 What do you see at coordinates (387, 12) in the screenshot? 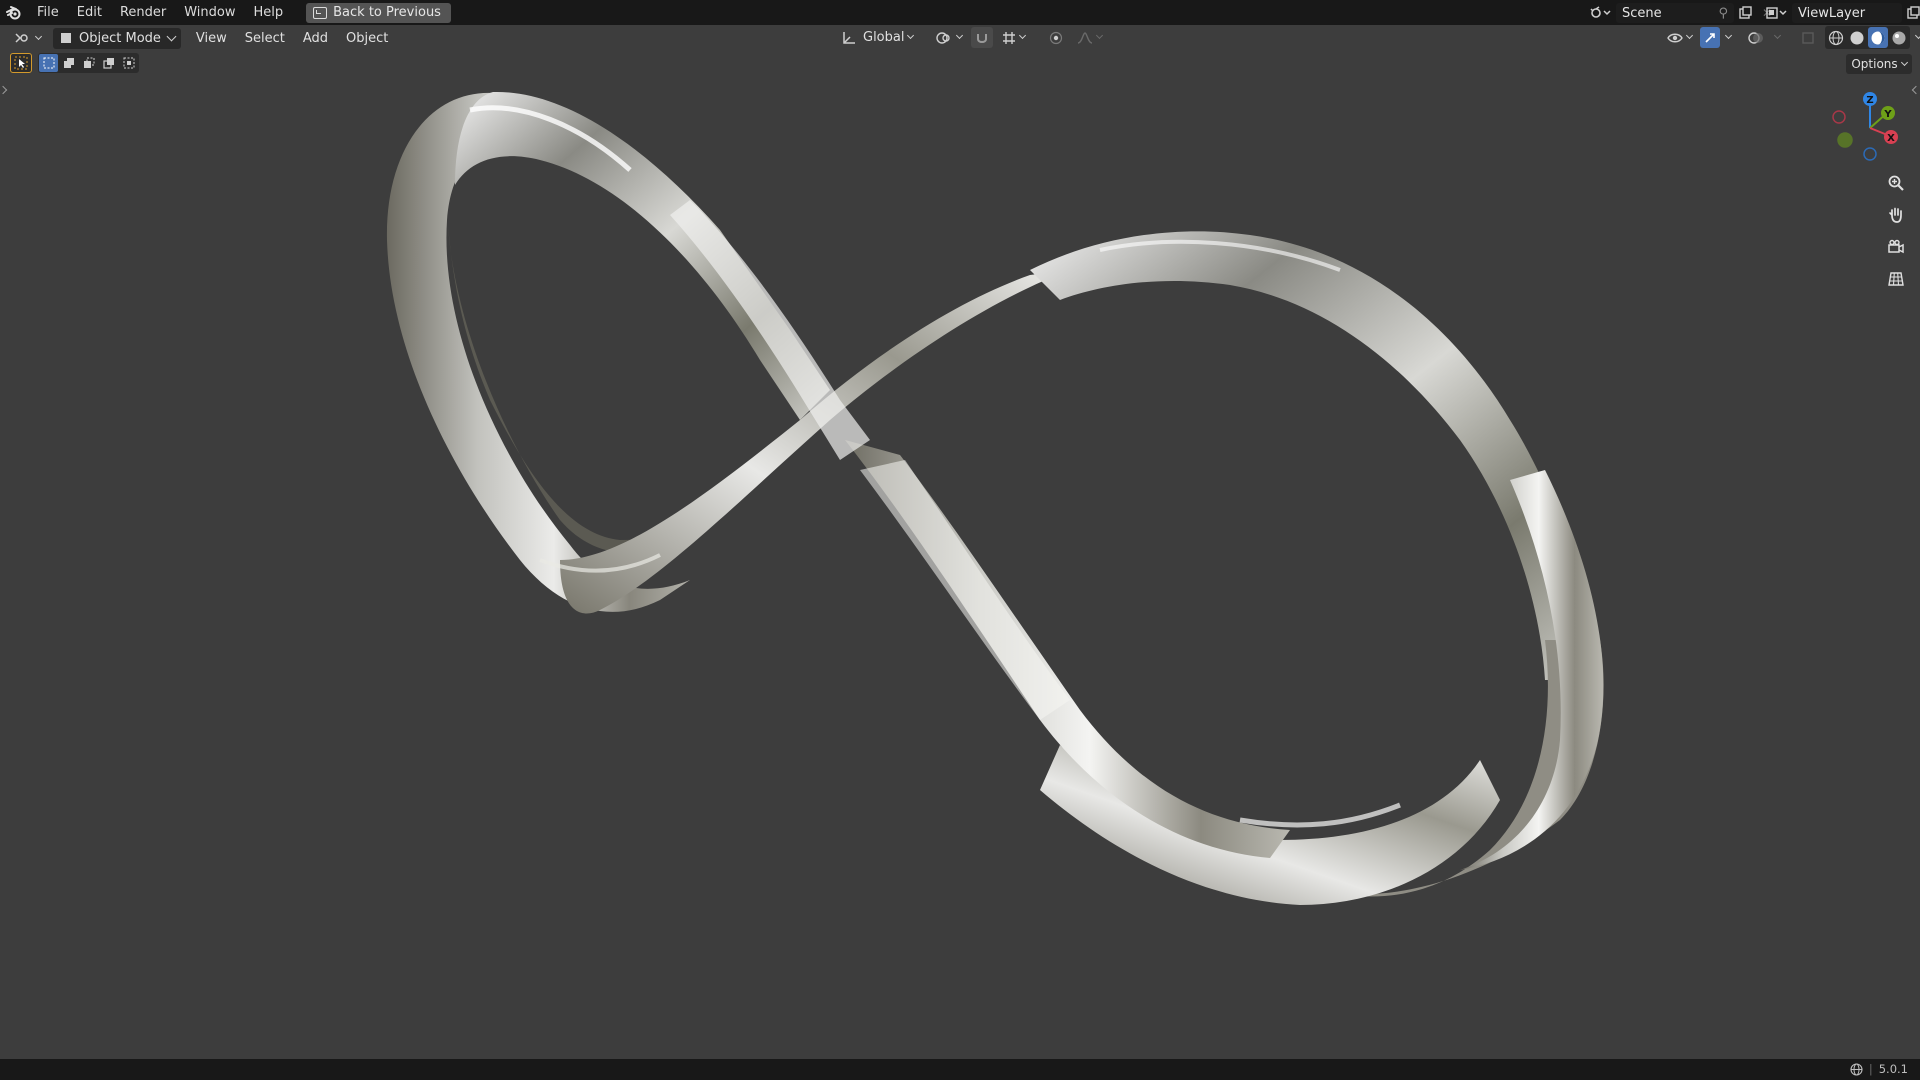
I see `back-to-previous-label: Back to Previous` at bounding box center [387, 12].